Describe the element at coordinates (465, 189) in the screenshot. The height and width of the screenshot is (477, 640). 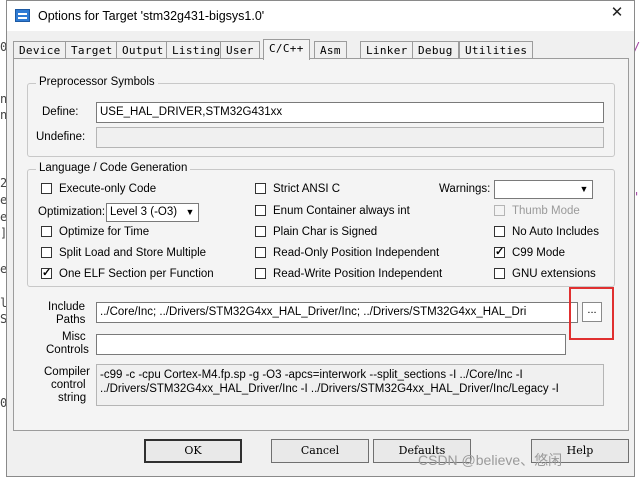
I see `warnings-label: Warnings:` at that location.